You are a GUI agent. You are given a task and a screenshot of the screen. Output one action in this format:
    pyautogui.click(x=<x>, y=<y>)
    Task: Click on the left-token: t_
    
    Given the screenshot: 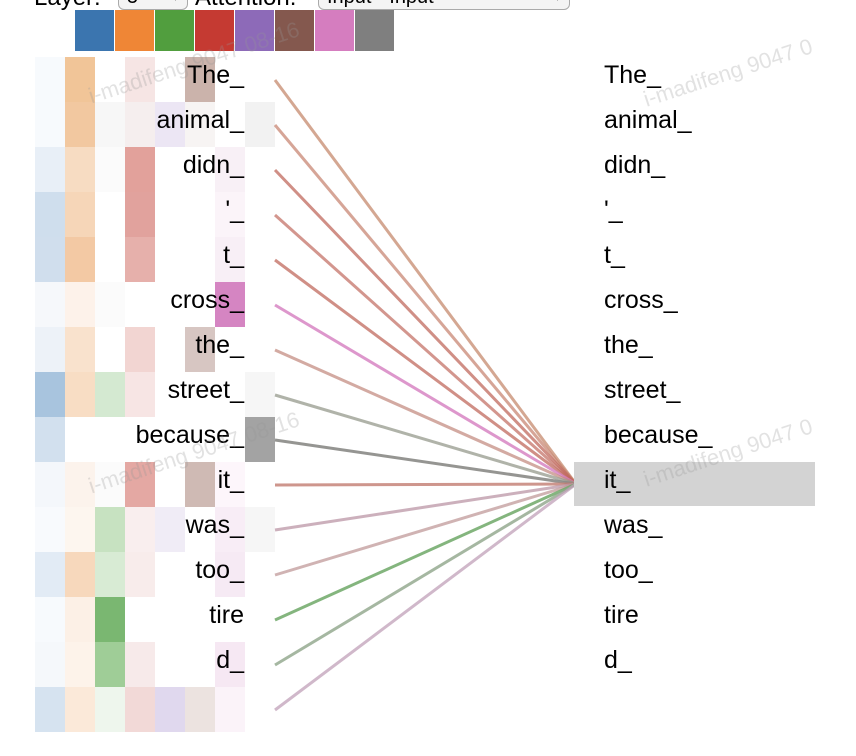 What is the action you would take?
    pyautogui.click(x=152, y=255)
    